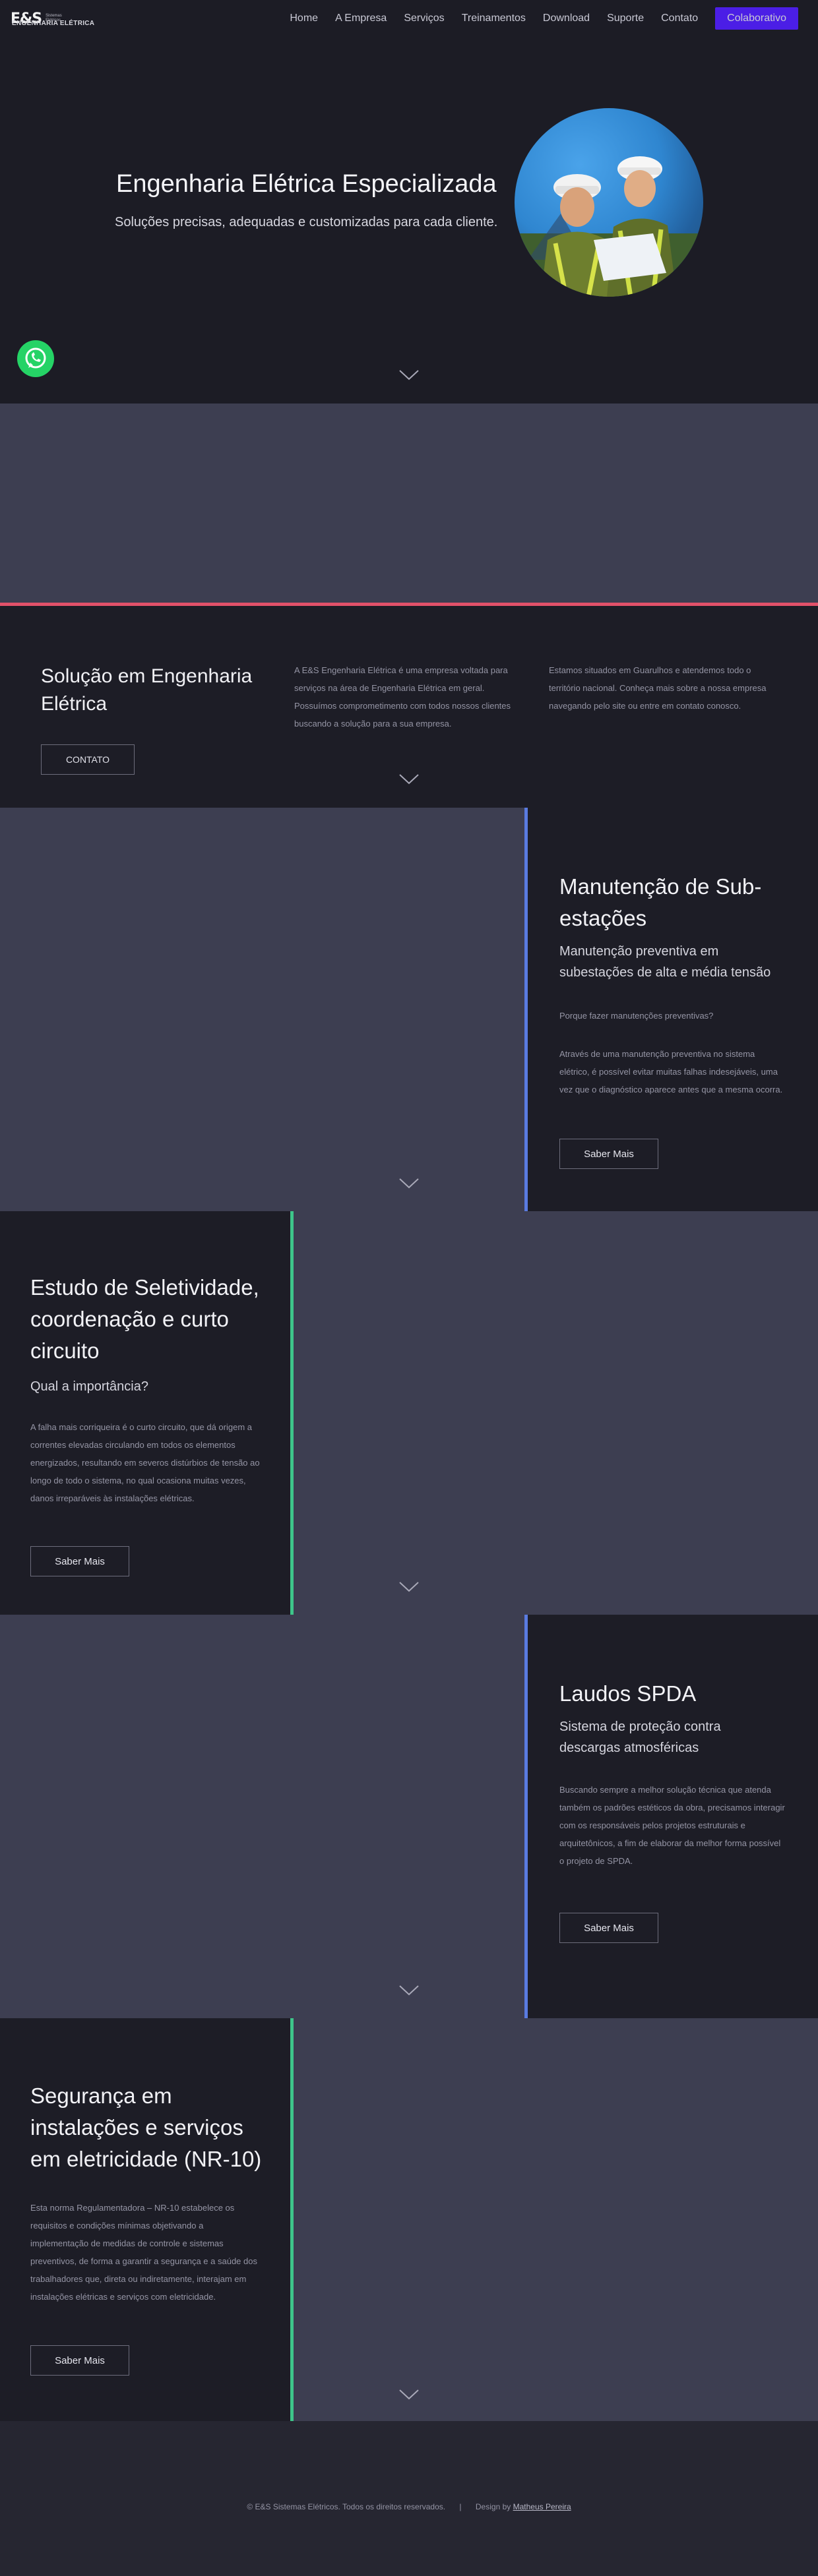  What do you see at coordinates (628, 1693) in the screenshot?
I see `section-title: Laudos SPDA` at bounding box center [628, 1693].